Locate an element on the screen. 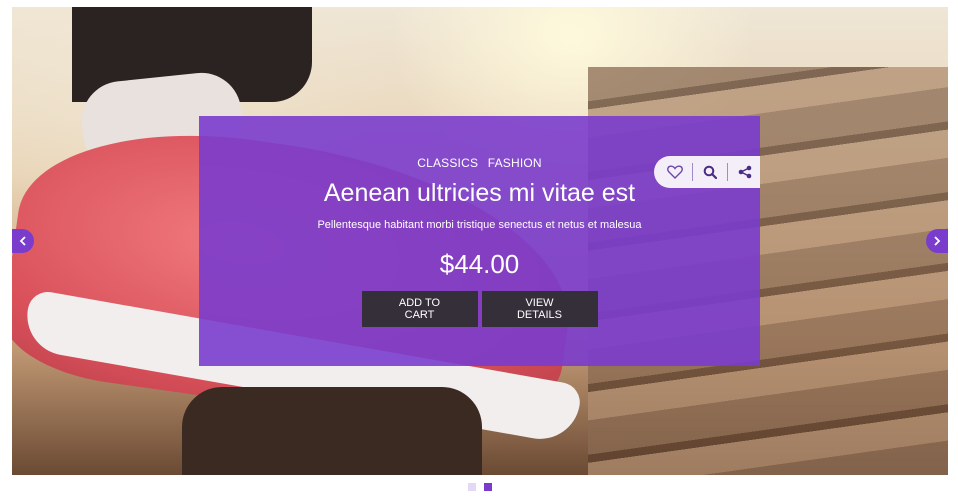  view-details-button: VIEW DETAILS is located at coordinates (539, 309).